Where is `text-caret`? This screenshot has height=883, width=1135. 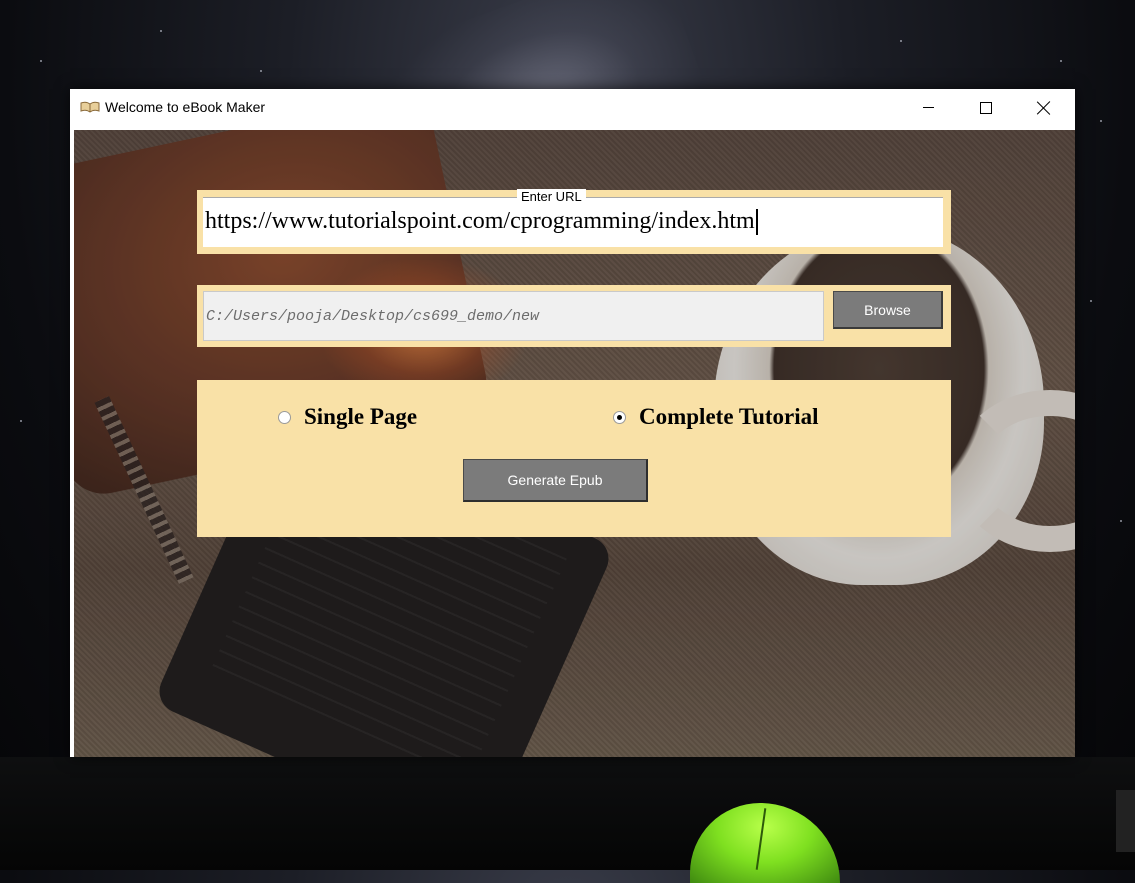 text-caret is located at coordinates (756, 222).